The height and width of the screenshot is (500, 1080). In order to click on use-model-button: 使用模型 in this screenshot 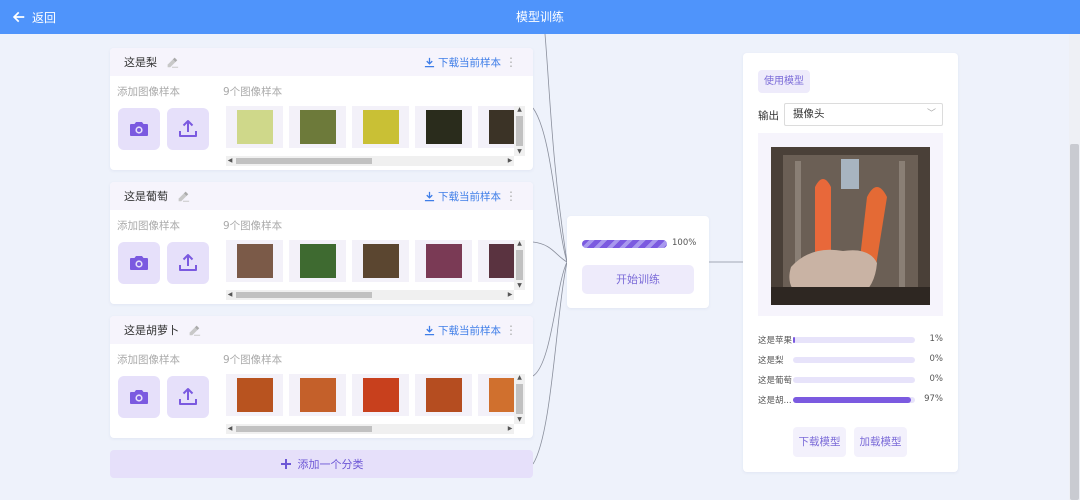, I will do `click(784, 81)`.